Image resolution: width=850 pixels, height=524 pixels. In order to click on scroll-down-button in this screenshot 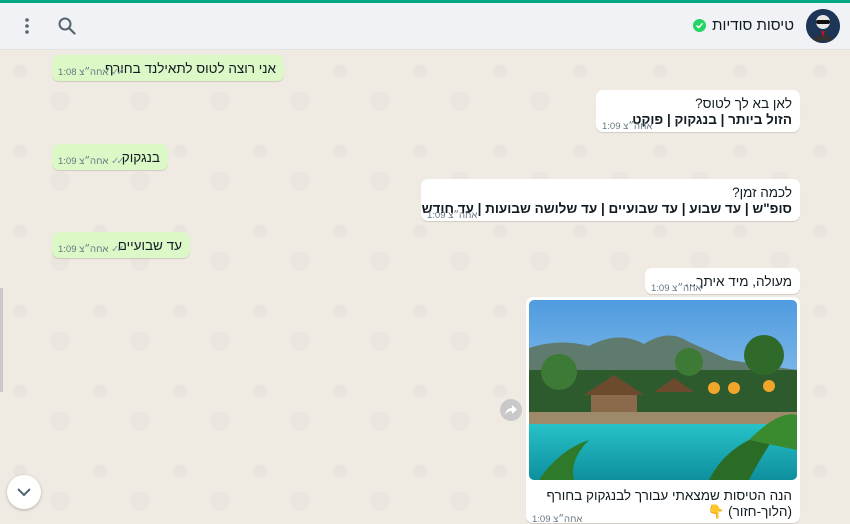, I will do `click(24, 492)`.